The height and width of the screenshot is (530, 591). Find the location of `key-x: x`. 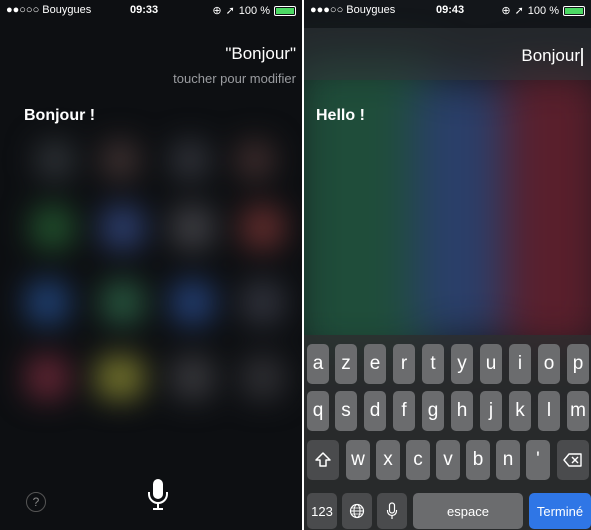

key-x: x is located at coordinates (388, 460).